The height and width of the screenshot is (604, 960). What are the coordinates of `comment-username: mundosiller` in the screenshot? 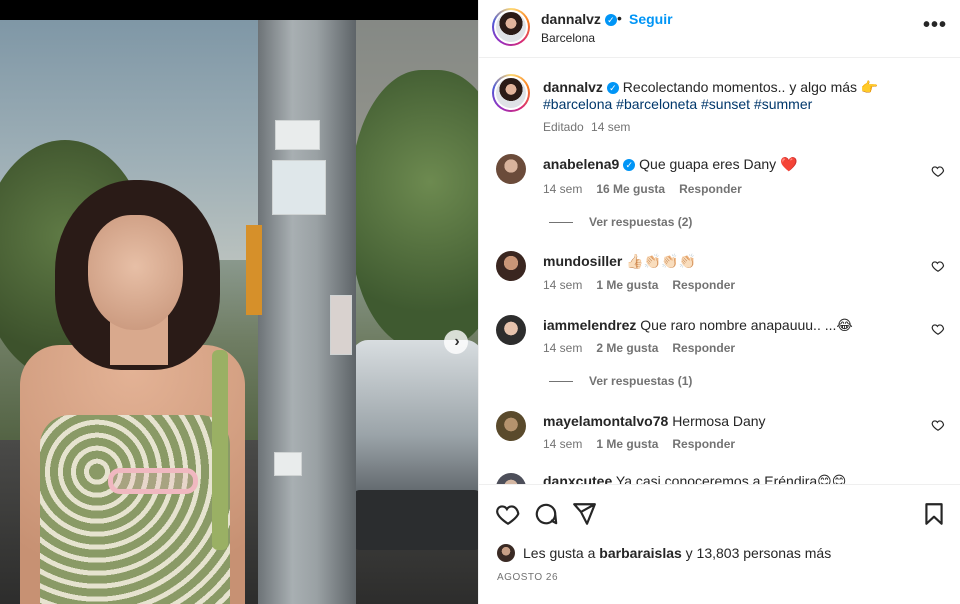 It's located at (582, 261).